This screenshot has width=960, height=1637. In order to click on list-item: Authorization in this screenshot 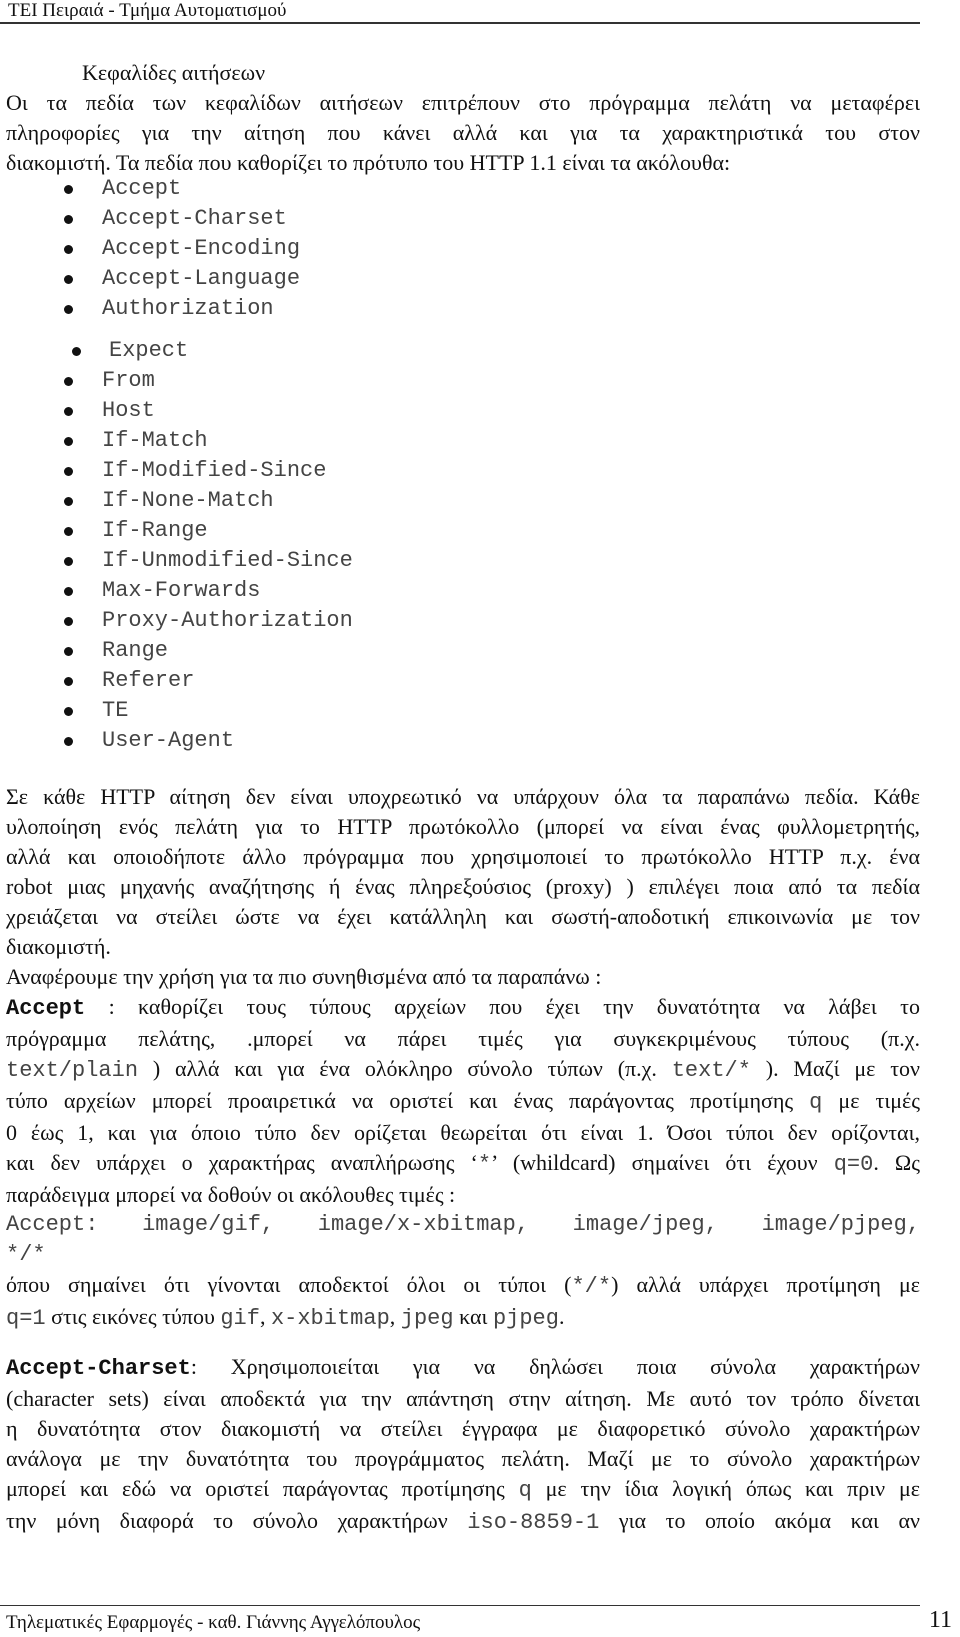, I will do `click(180, 309)`.